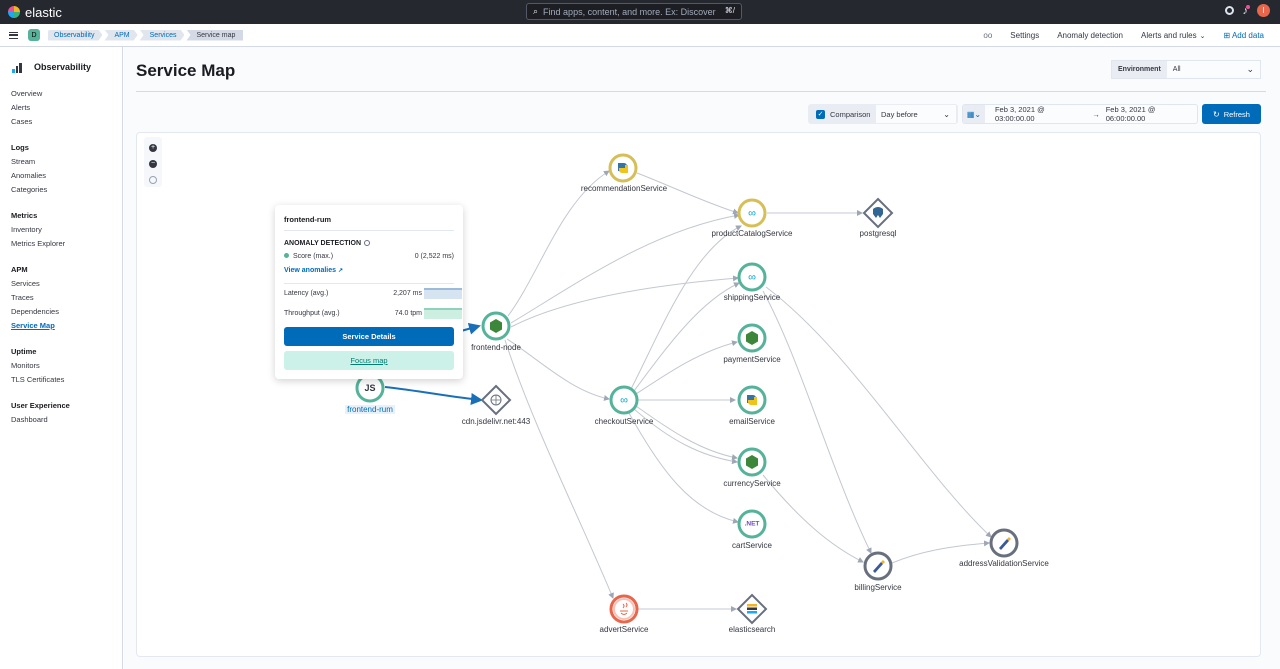  I want to click on comparison-label: Comparison, so click(850, 114).